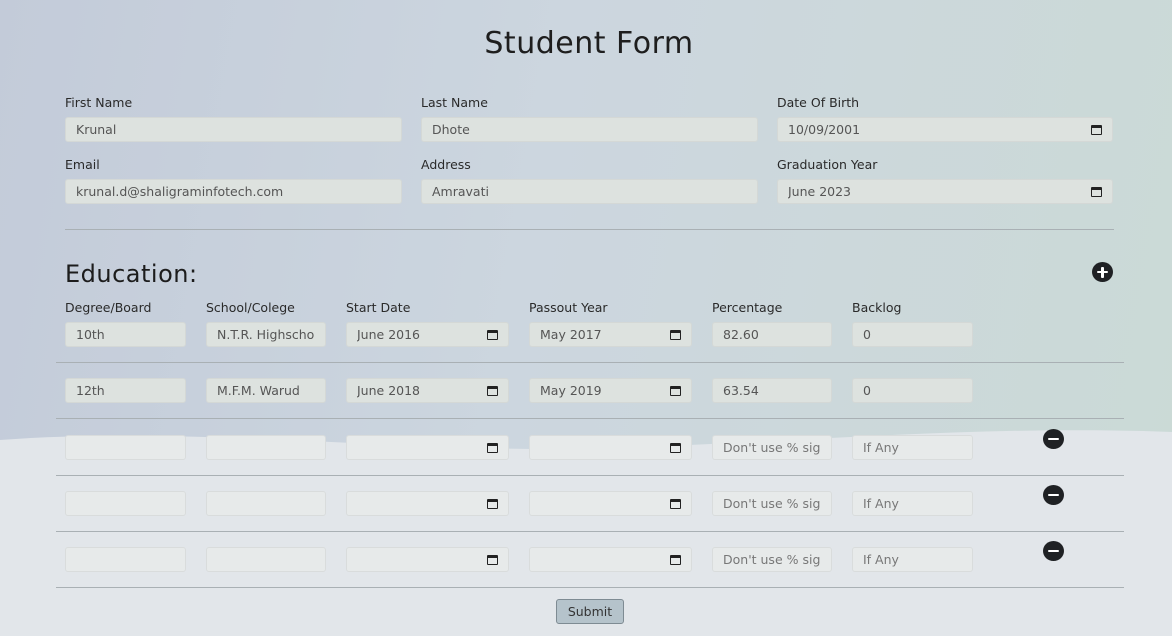 The height and width of the screenshot is (636, 1172). I want to click on start-date-input: June 2016, so click(427, 334).